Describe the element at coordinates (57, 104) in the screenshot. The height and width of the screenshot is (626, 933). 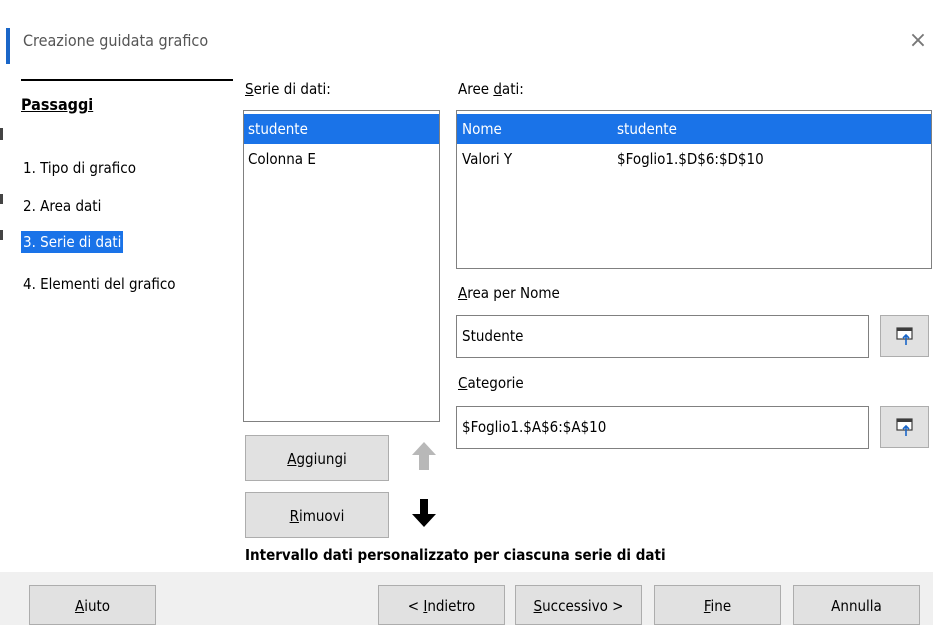
I see `steps-heading: Passaggi` at that location.